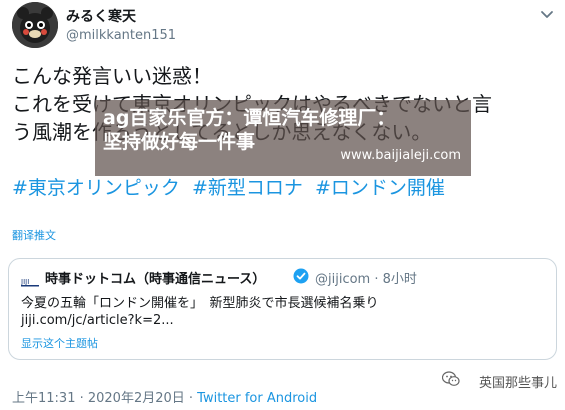  What do you see at coordinates (29, 279) in the screenshot?
I see `jiji-logo-icon: JIJI` at bounding box center [29, 279].